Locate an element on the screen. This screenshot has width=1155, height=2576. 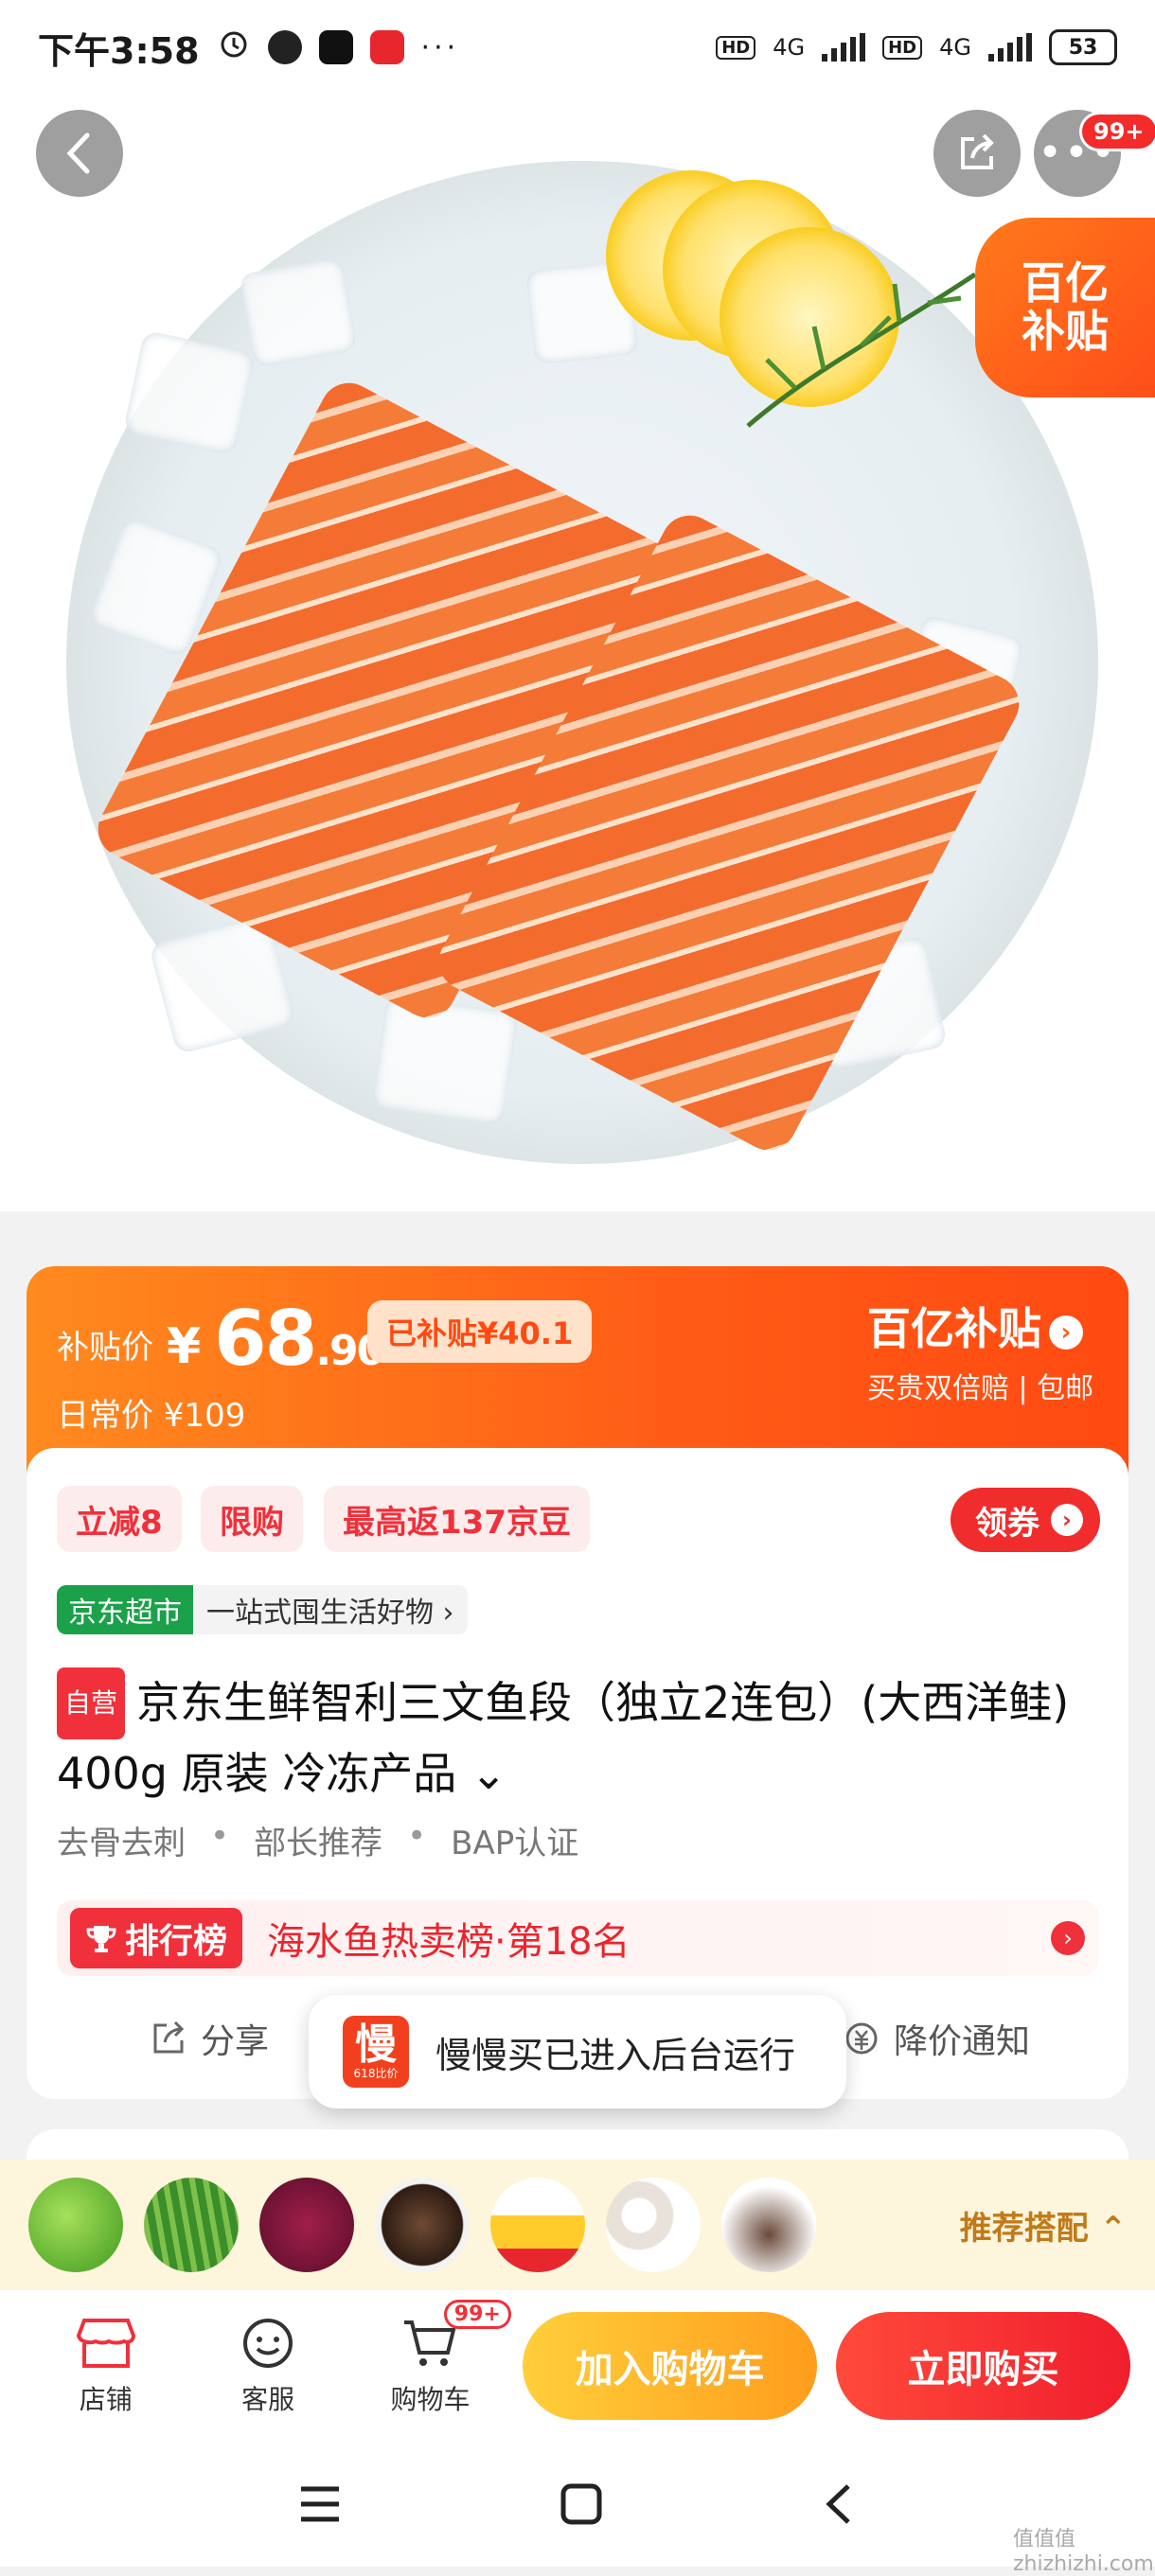
system-navigation-bar is located at coordinates (577, 2504).